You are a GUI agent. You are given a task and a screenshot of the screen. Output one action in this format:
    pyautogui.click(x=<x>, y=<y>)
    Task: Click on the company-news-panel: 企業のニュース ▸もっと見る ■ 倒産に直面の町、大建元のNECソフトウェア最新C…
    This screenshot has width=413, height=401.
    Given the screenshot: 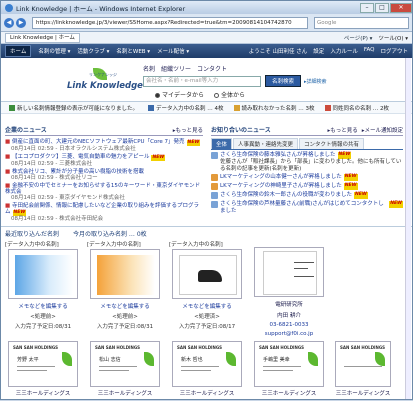 What is the action you would take?
    pyautogui.click(x=104, y=173)
    